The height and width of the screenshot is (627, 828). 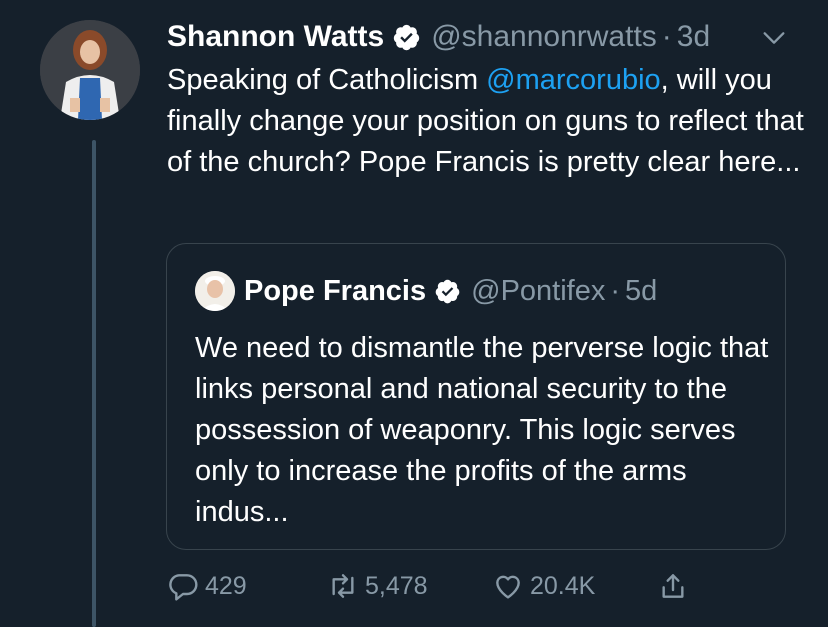 What do you see at coordinates (544, 37) in the screenshot?
I see `author-handle: @shannonrwatts` at bounding box center [544, 37].